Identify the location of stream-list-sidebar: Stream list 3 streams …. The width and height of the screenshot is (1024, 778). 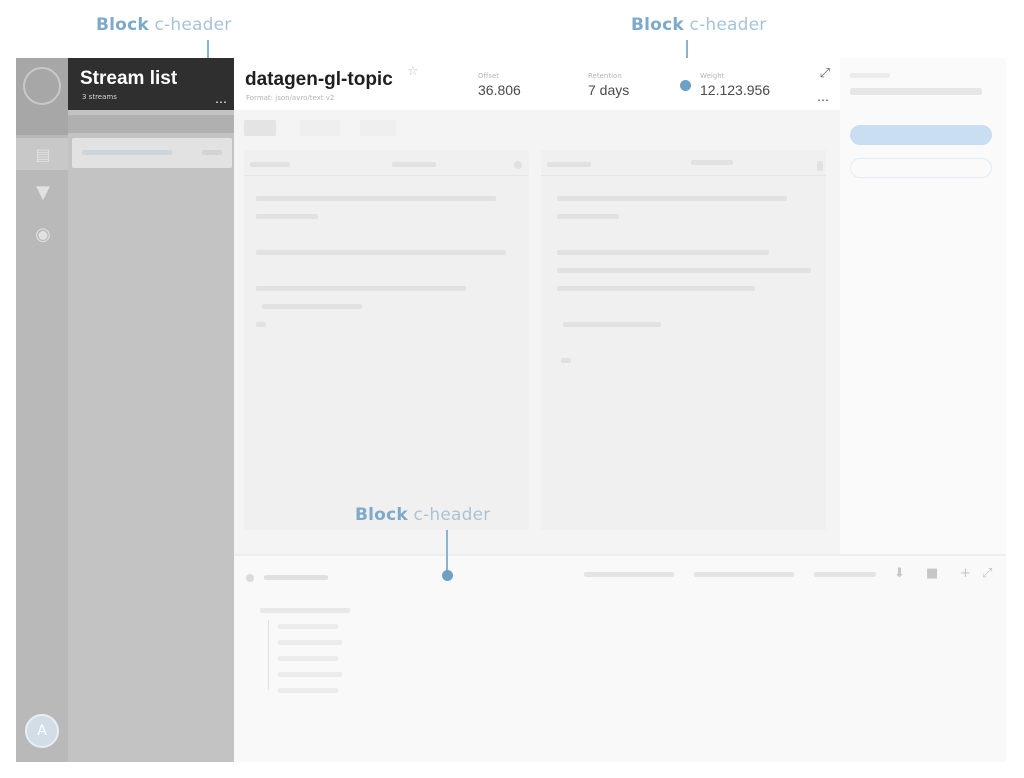
(151, 410).